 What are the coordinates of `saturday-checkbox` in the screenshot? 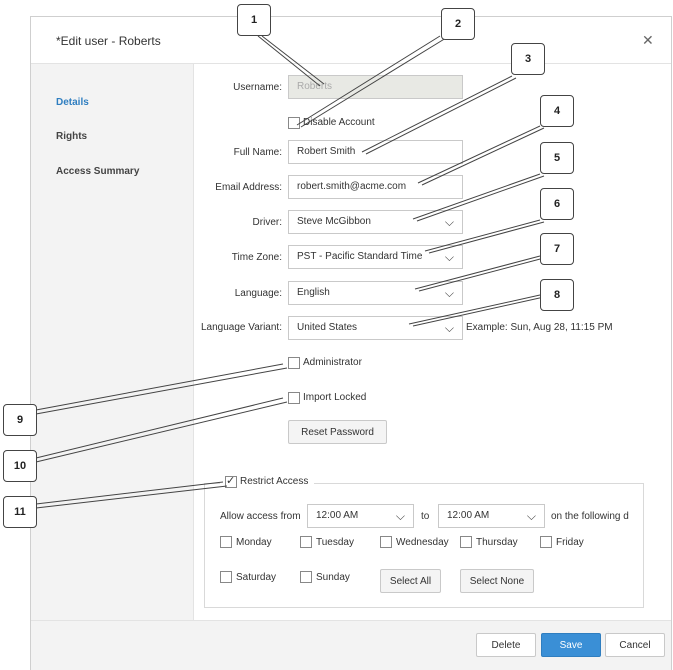 It's located at (226, 577).